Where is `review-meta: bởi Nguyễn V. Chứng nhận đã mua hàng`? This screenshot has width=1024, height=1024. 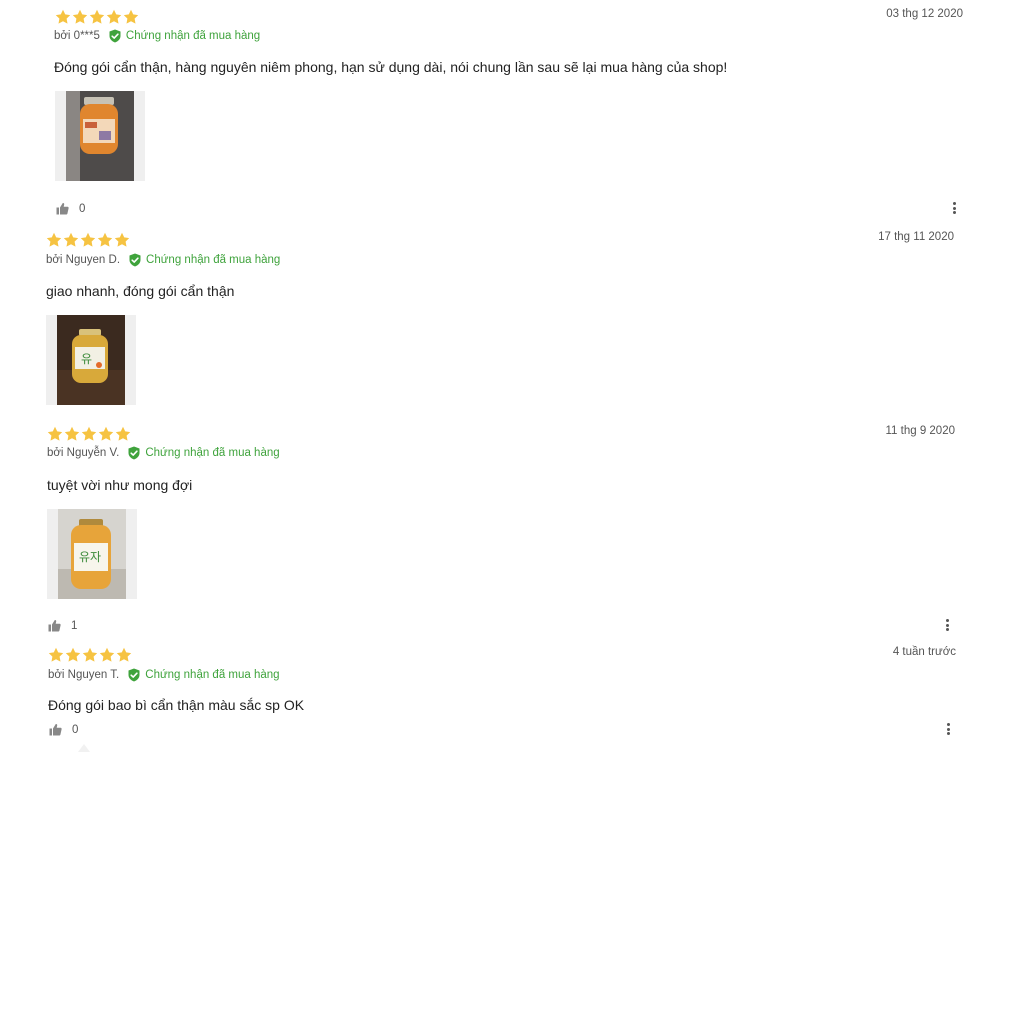 review-meta: bởi Nguyễn V. Chứng nhận đã mua hàng is located at coordinates (163, 453).